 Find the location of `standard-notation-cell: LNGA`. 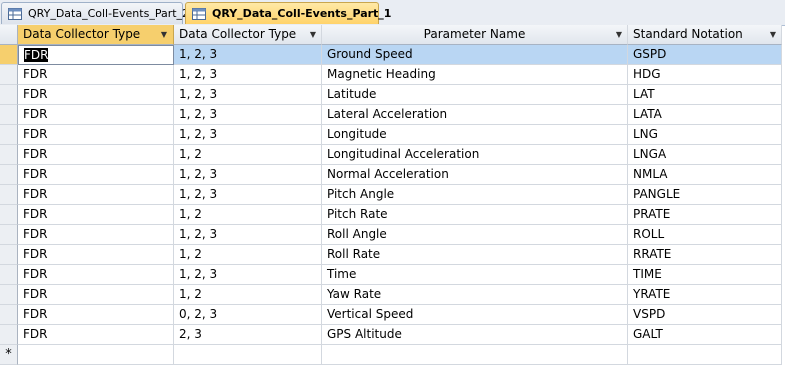

standard-notation-cell: LNGA is located at coordinates (705, 155).